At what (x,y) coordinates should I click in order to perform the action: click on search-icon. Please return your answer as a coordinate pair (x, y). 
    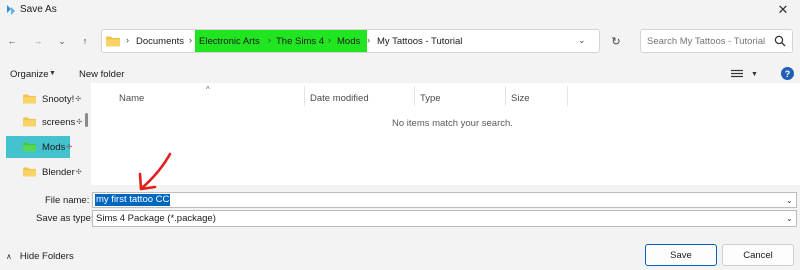
    Looking at the image, I should click on (780, 41).